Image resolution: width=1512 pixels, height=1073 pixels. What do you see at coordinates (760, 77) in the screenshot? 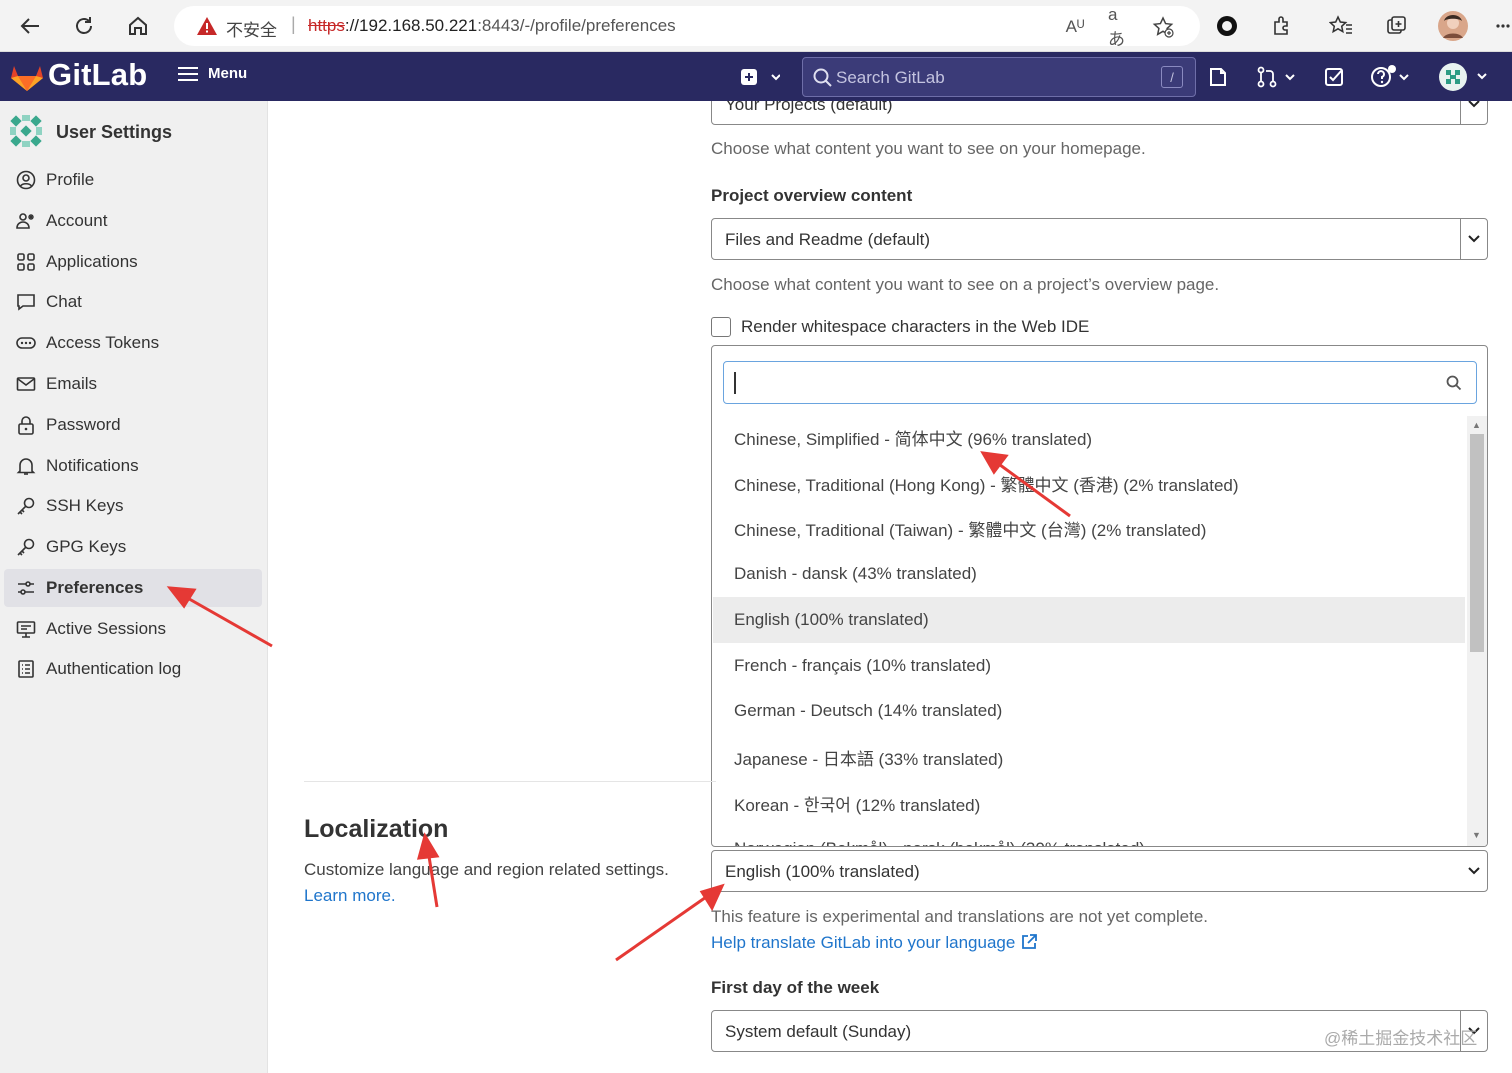
I see `new-item-dropdown` at bounding box center [760, 77].